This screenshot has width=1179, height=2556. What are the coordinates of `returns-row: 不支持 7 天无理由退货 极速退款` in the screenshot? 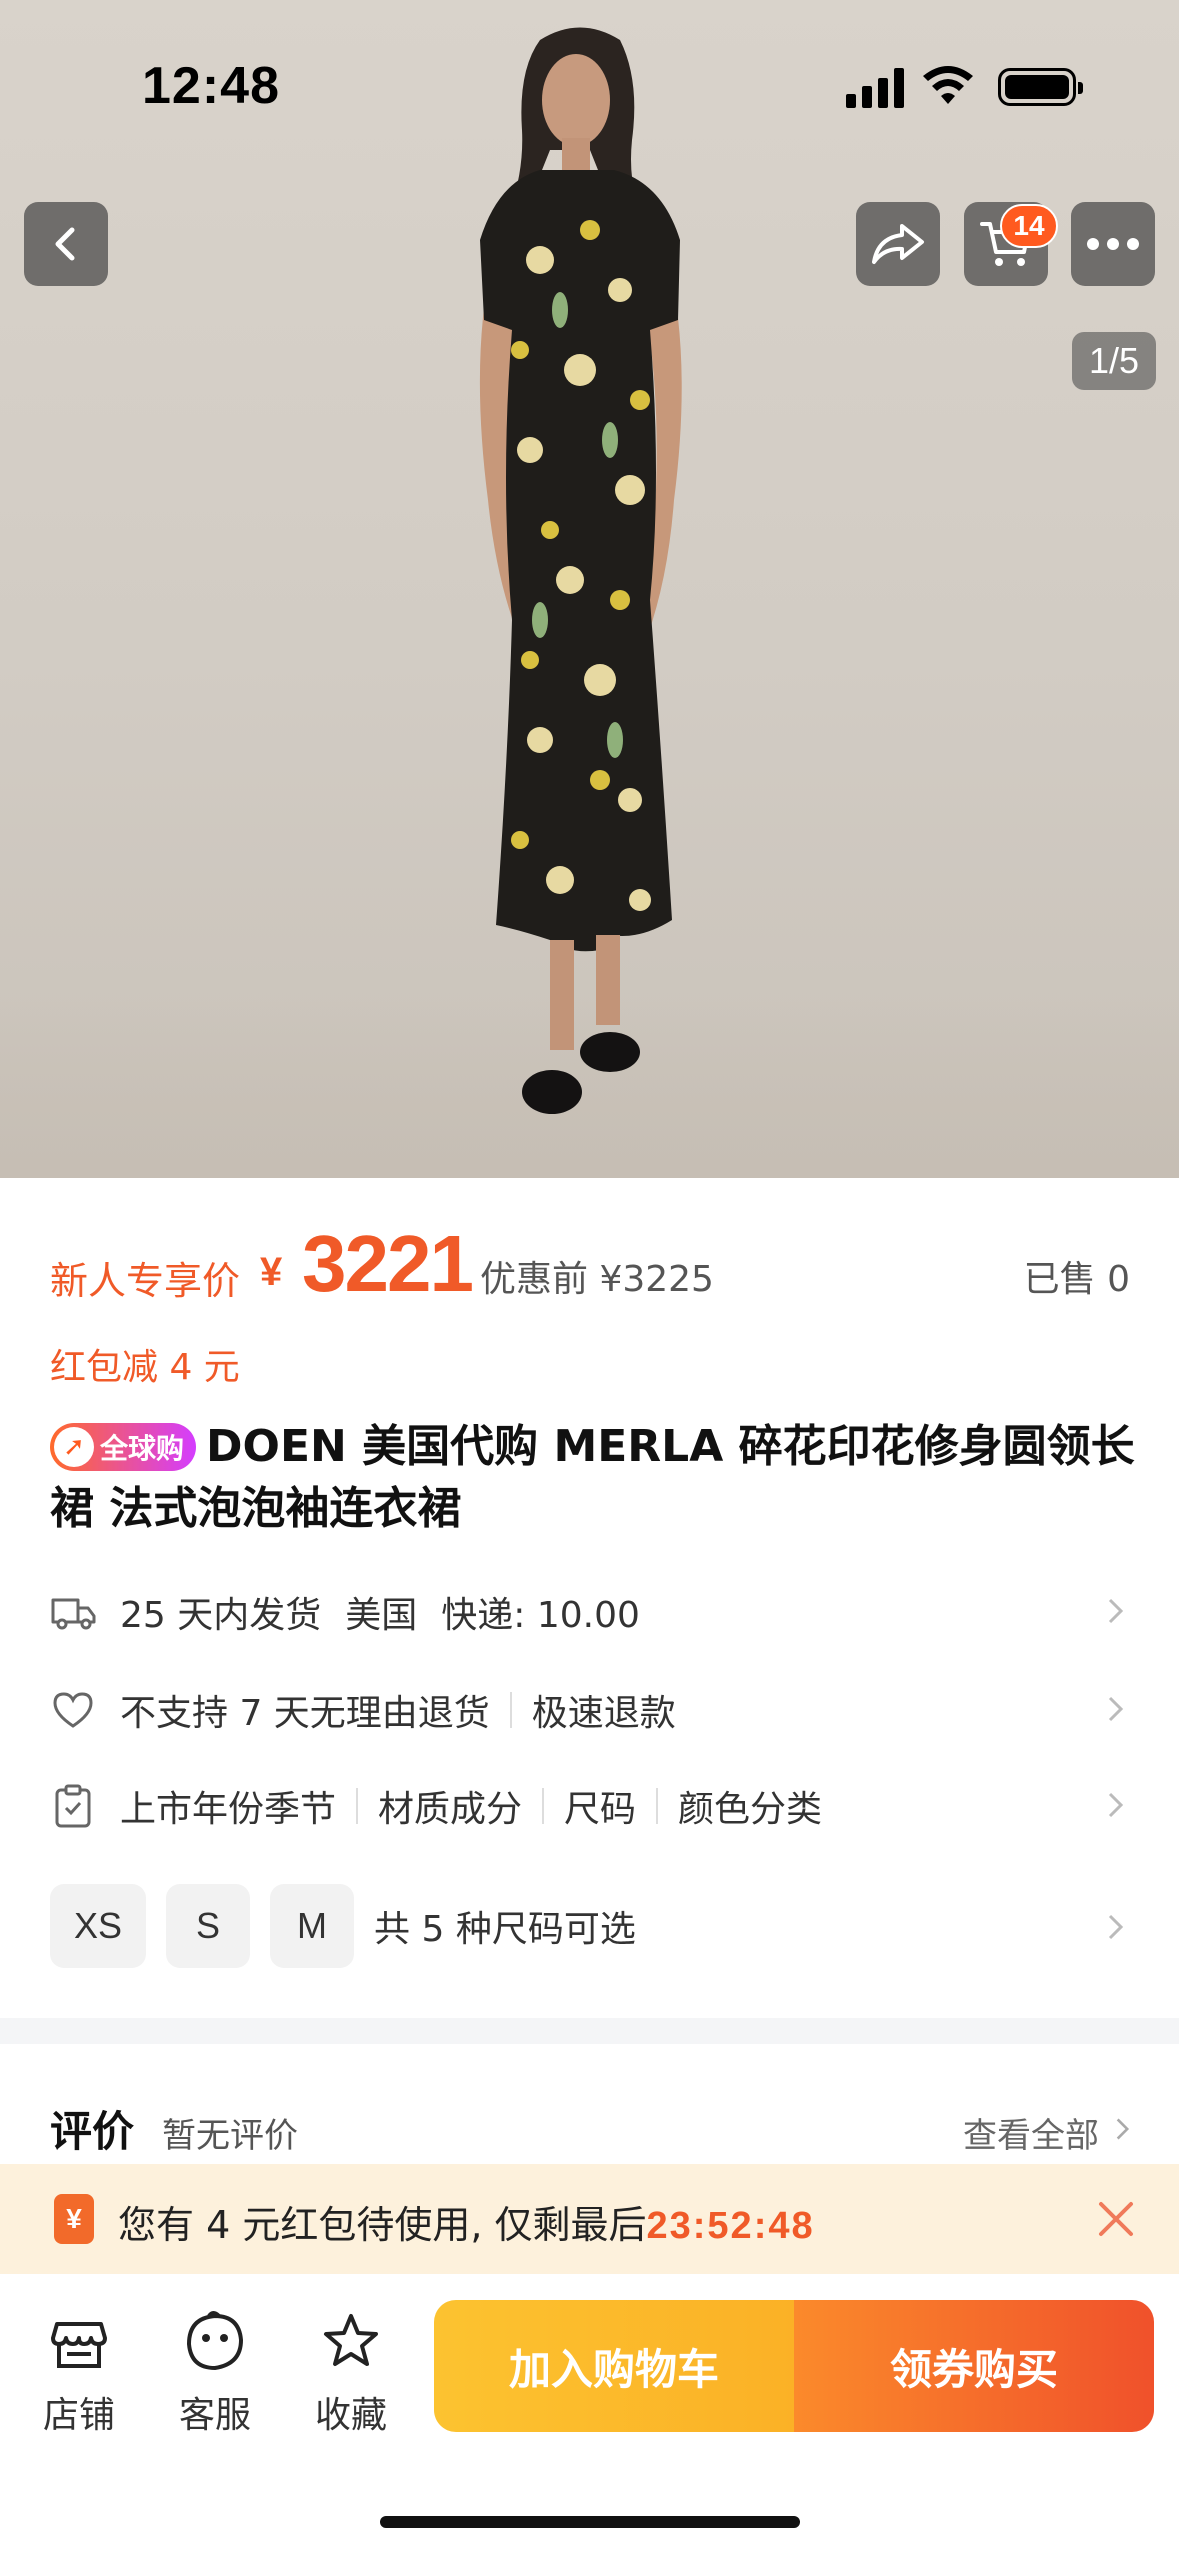 It's located at (590, 1710).